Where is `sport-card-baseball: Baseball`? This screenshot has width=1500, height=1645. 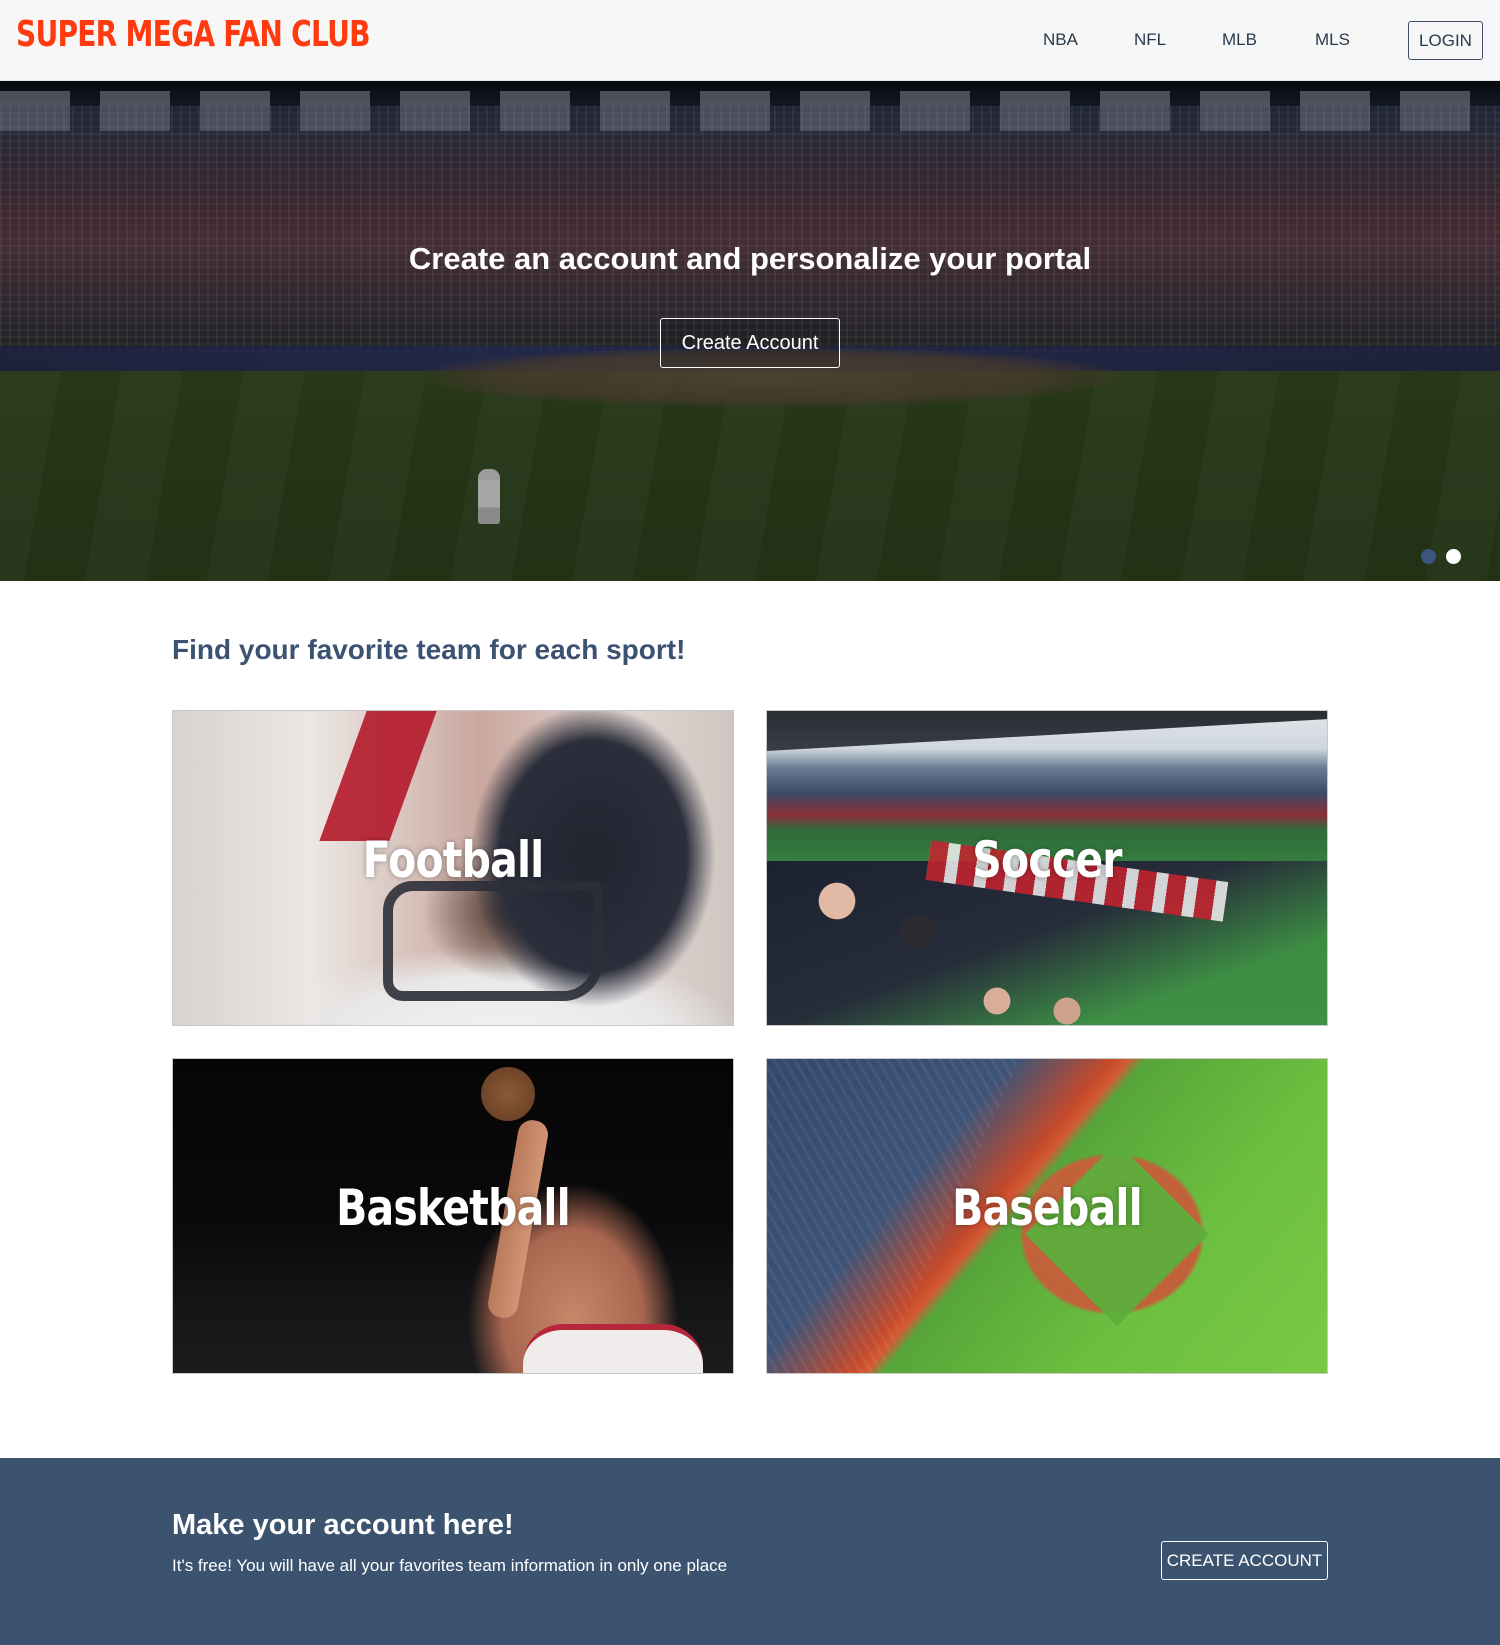
sport-card-baseball: Baseball is located at coordinates (1047, 1216).